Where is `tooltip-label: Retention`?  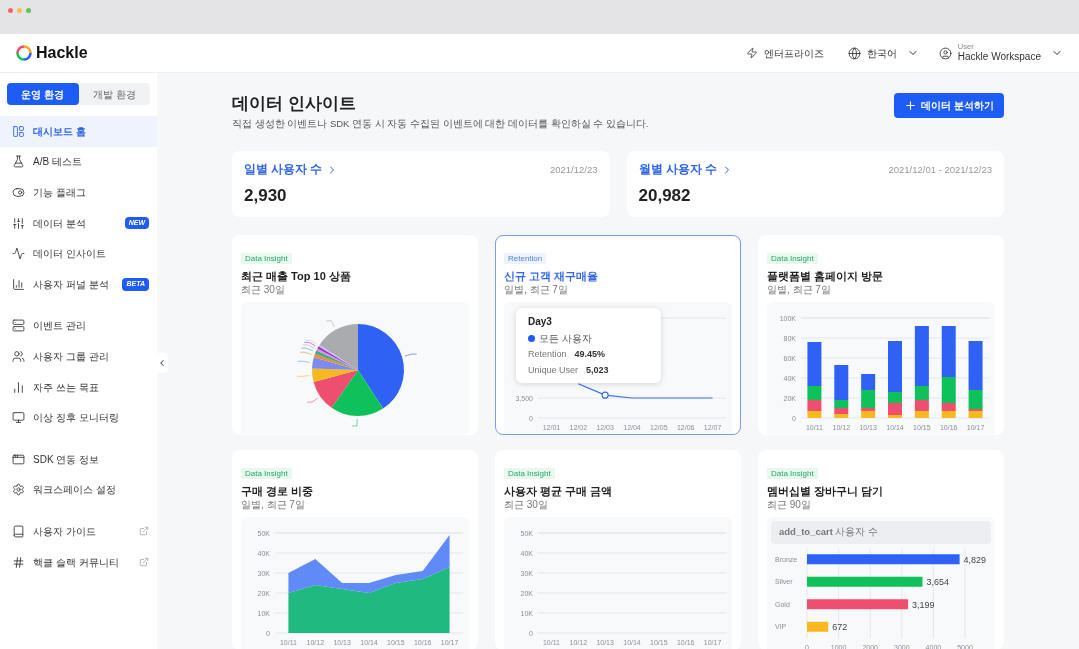 tooltip-label: Retention is located at coordinates (547, 355).